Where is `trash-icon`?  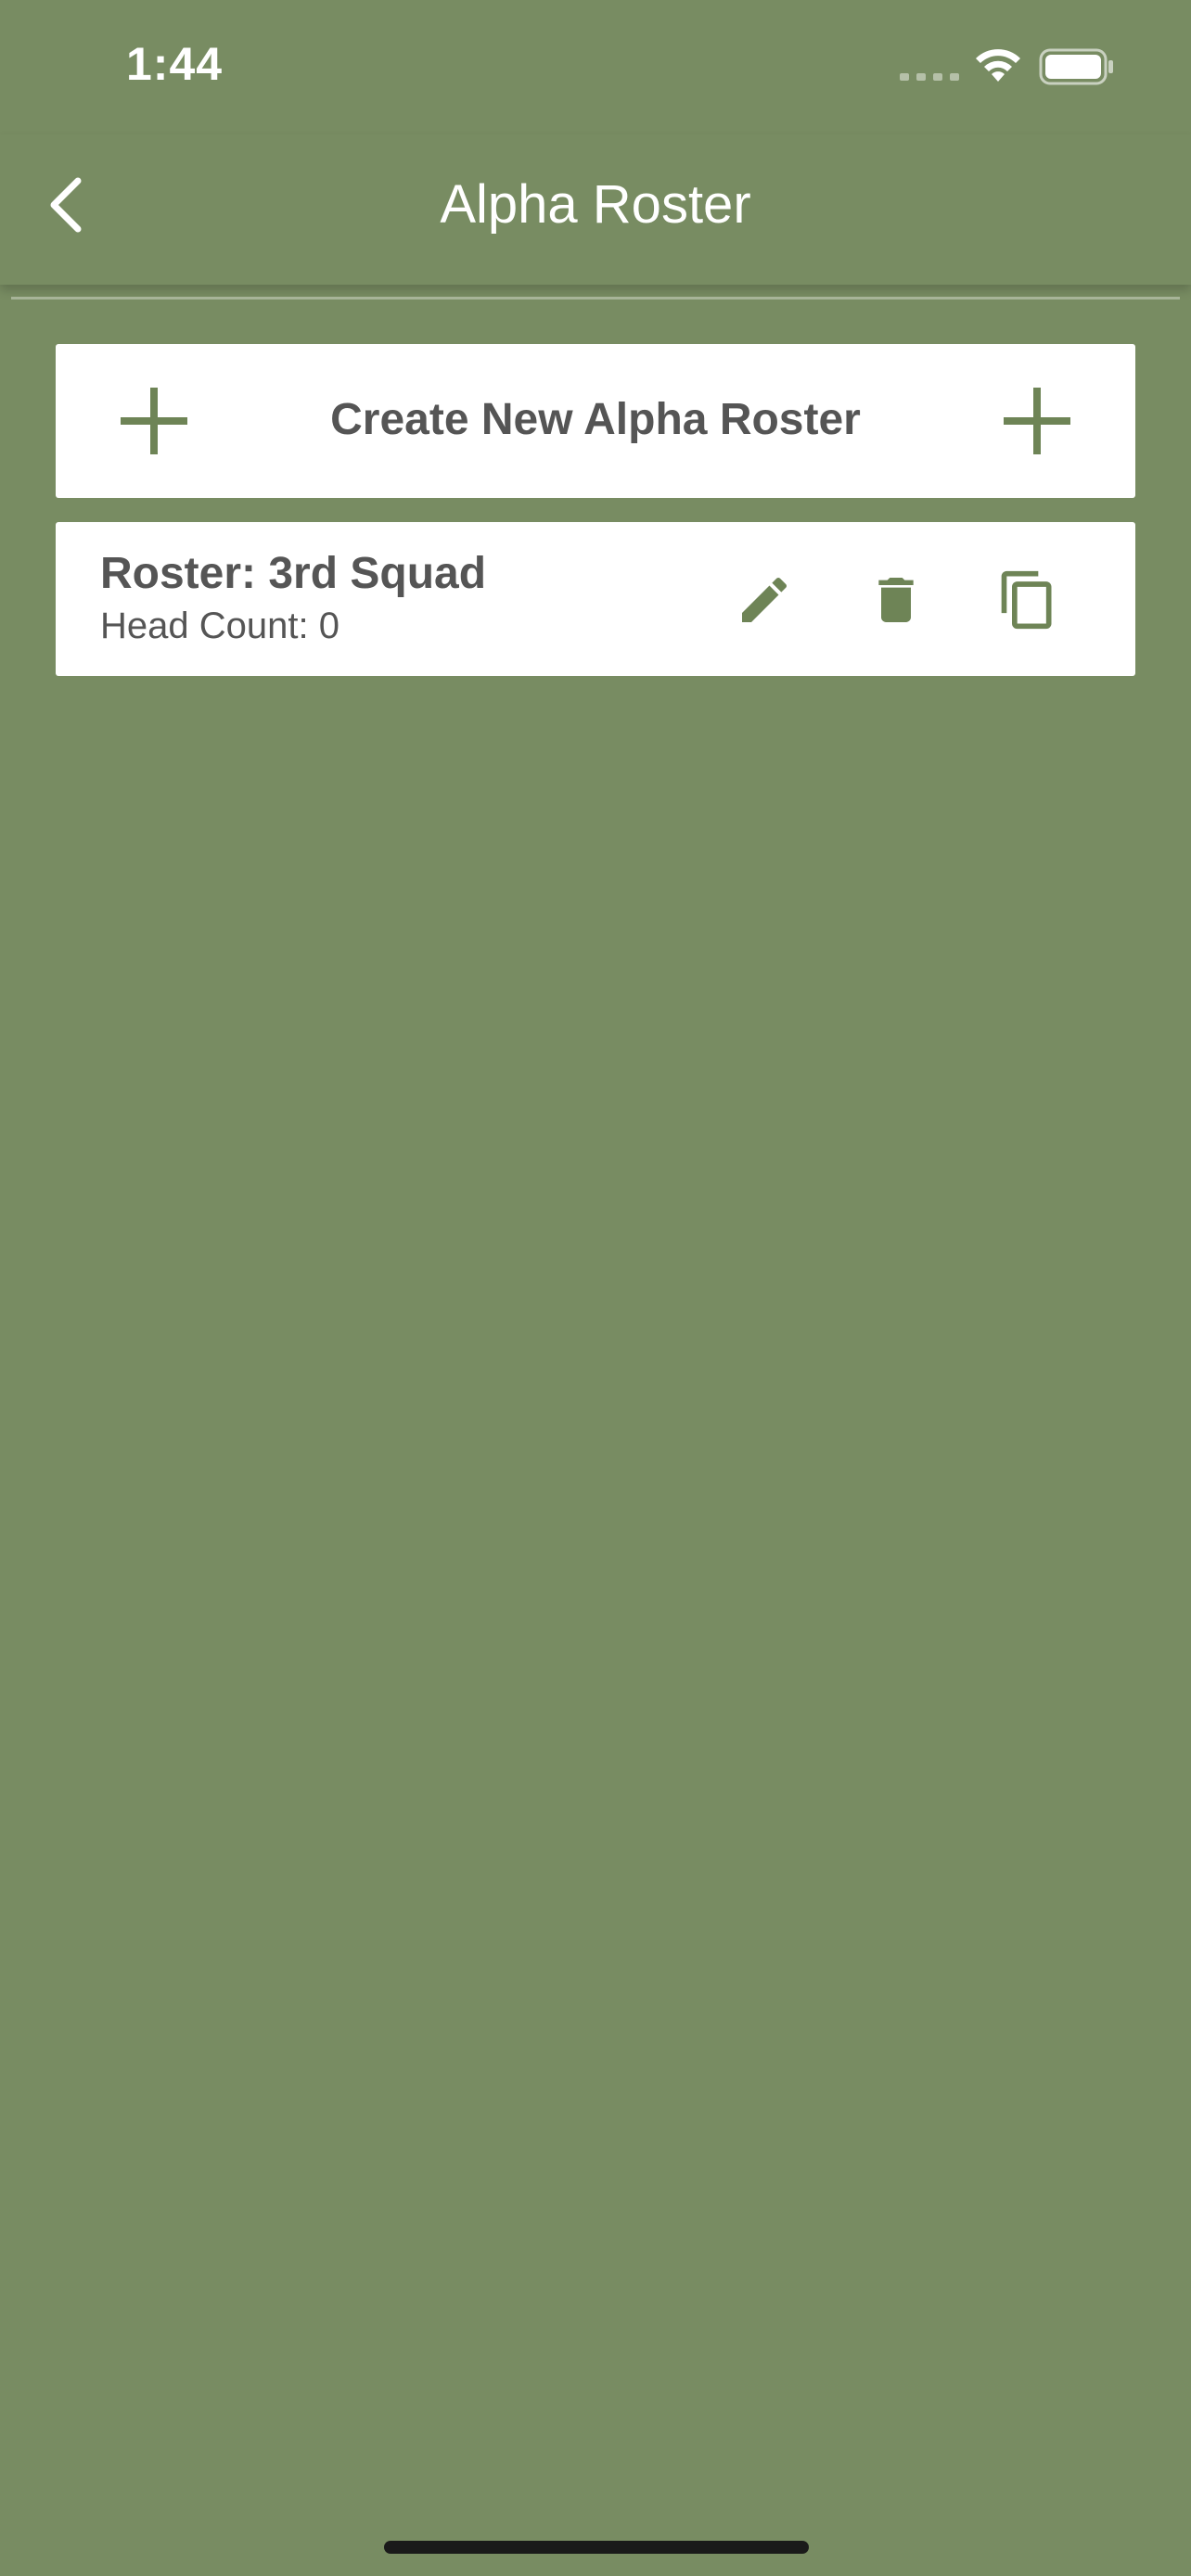 trash-icon is located at coordinates (896, 600).